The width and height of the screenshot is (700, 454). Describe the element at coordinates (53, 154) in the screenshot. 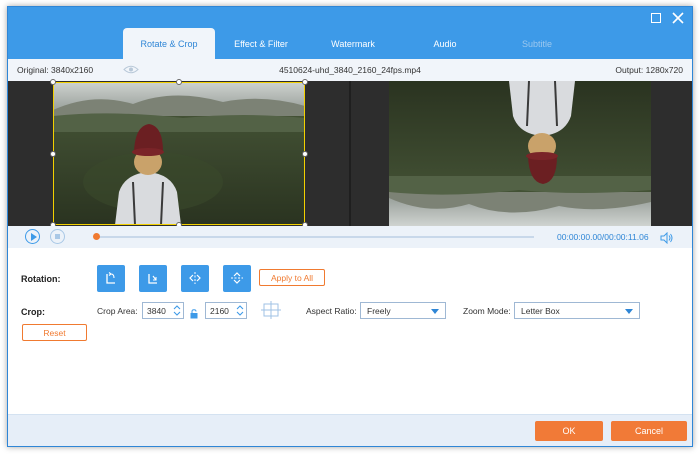

I see `crop-handle-middle-left` at that location.